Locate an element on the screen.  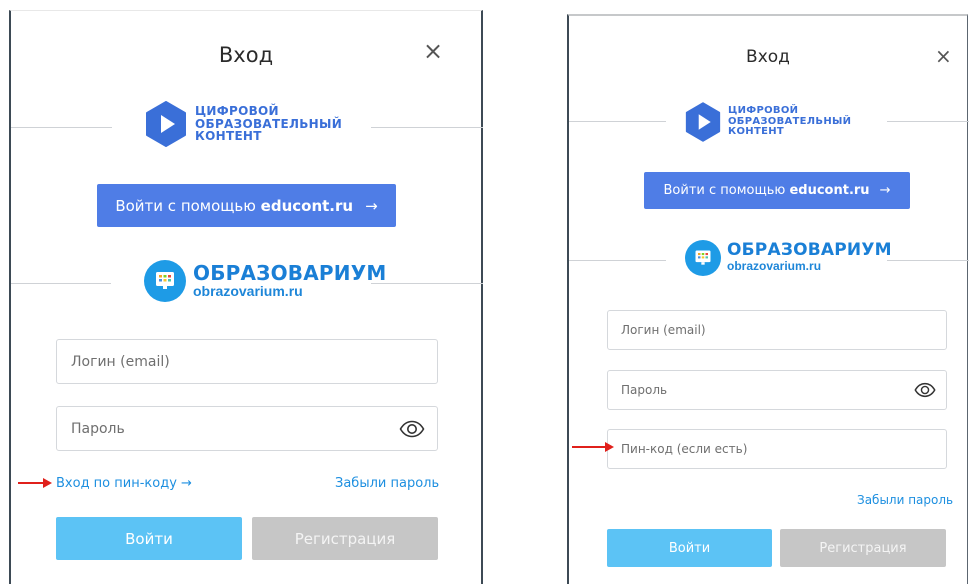
pin-code-field is located at coordinates (777, 449).